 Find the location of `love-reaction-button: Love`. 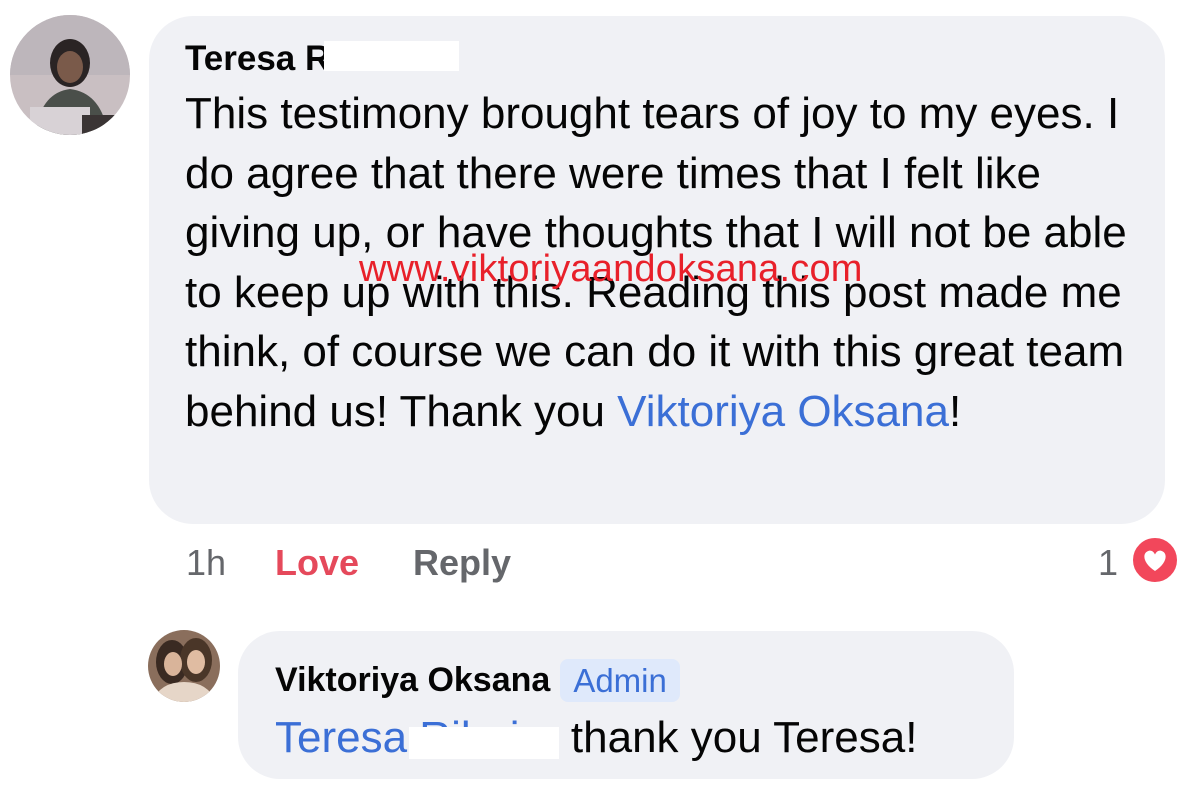

love-reaction-button: Love is located at coordinates (317, 563).